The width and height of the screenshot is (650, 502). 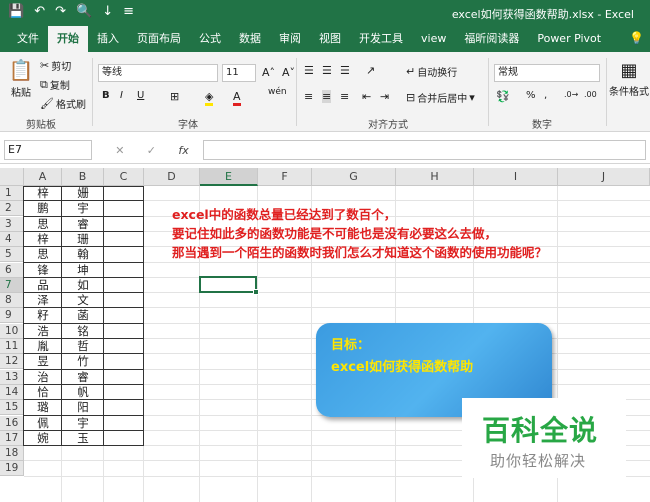 What do you see at coordinates (83, 208) in the screenshot?
I see `table-cell: 宇` at bounding box center [83, 208].